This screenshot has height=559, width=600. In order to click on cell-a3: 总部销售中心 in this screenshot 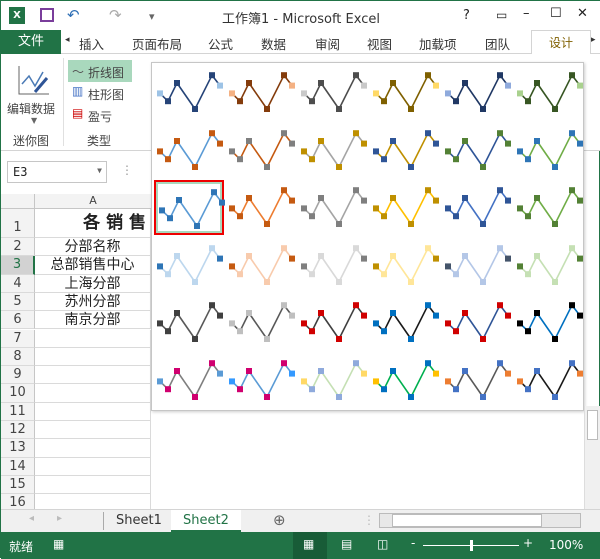, I will do `click(93, 265)`.